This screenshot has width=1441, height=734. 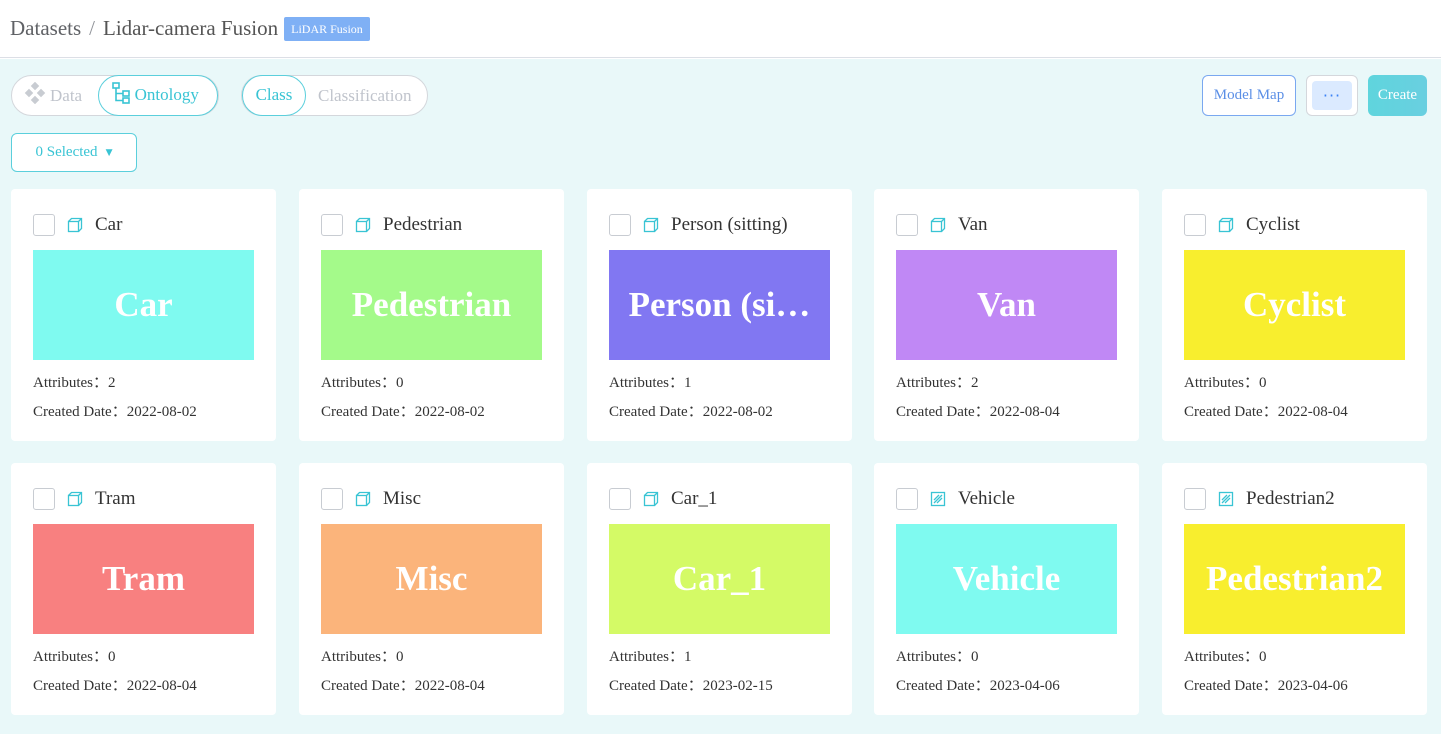 I want to click on card-header: Tram, so click(x=84, y=499).